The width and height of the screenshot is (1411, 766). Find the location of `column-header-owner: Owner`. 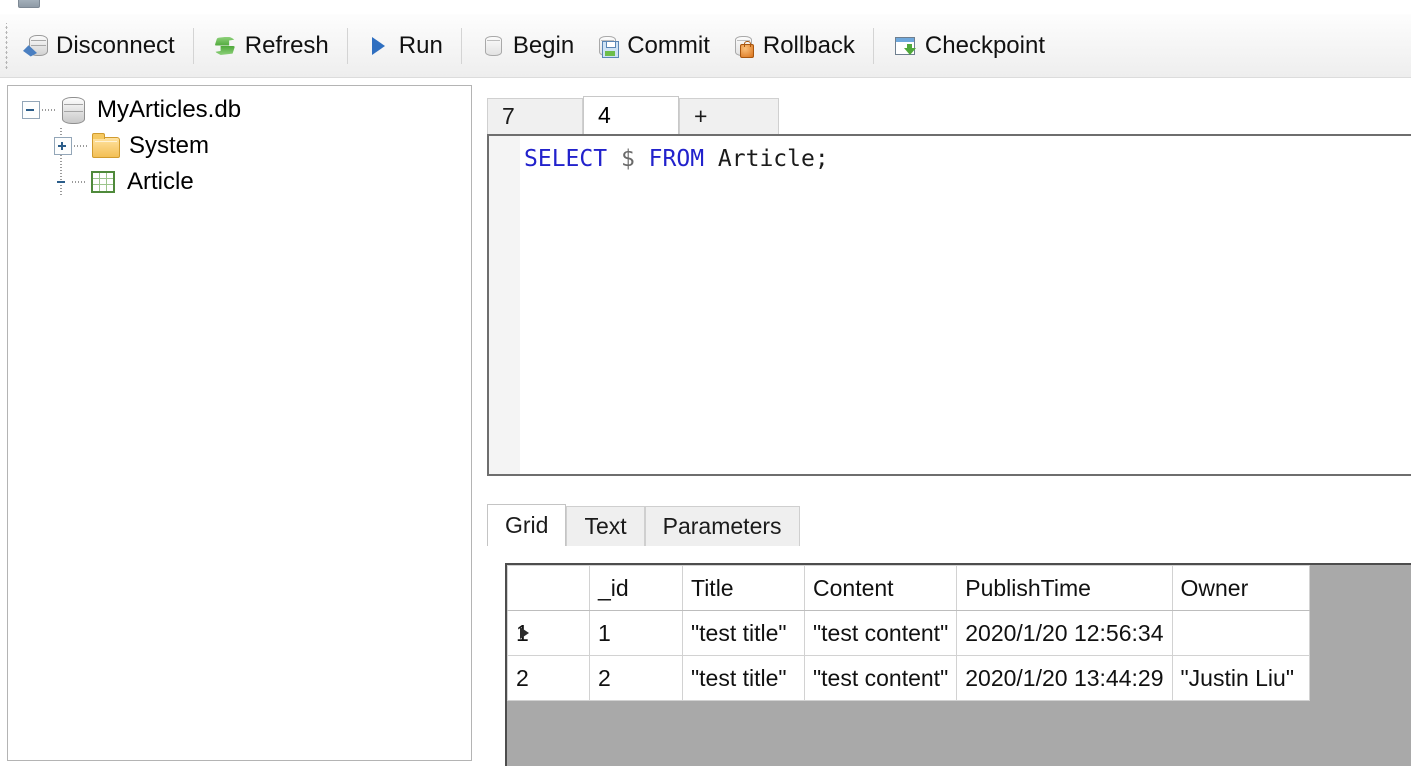

column-header-owner: Owner is located at coordinates (1240, 588).